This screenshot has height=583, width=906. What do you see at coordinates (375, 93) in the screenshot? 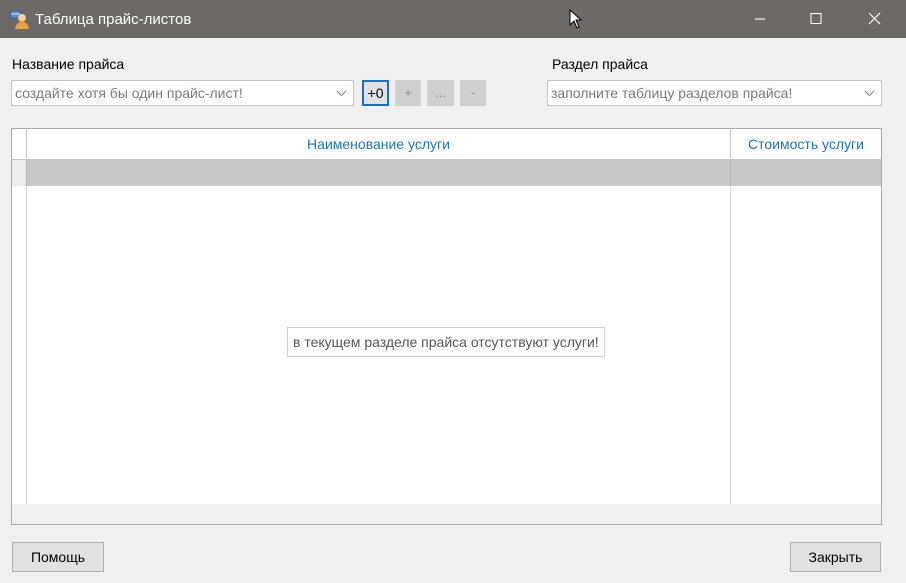
I see `add-zero-button: +0` at bounding box center [375, 93].